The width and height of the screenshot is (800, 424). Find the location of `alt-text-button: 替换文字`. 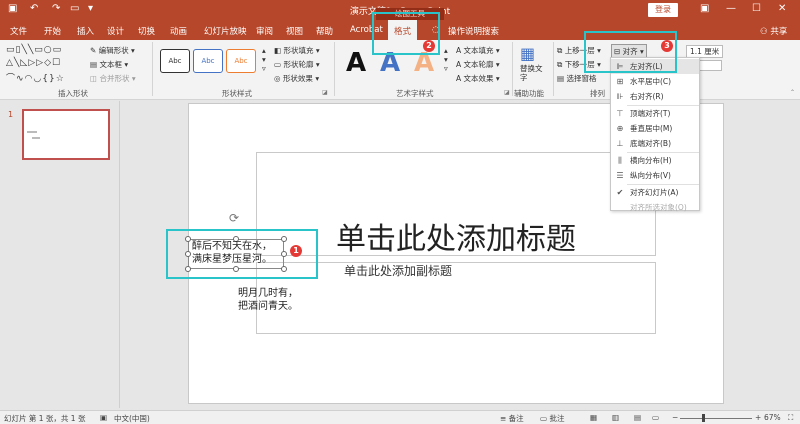

alt-text-button: 替换文字 is located at coordinates (532, 73).